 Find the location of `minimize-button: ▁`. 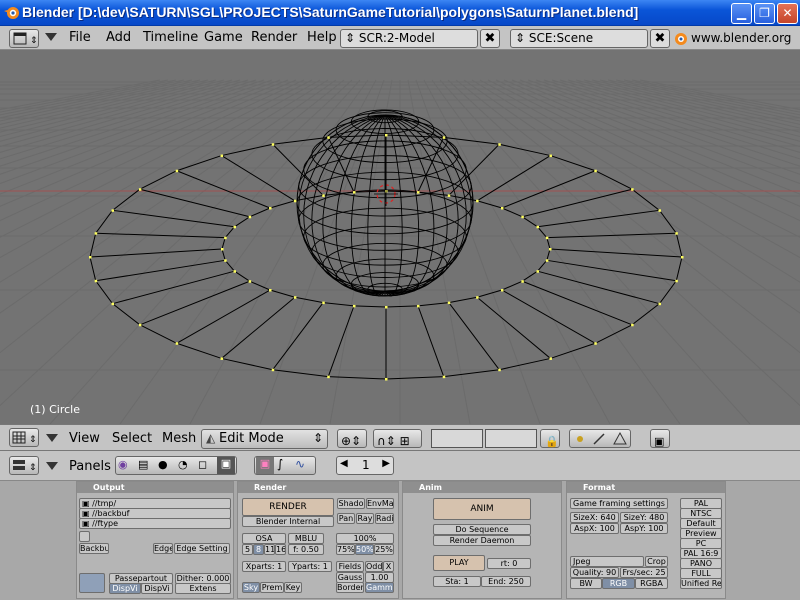

minimize-button: ▁ is located at coordinates (741, 13).